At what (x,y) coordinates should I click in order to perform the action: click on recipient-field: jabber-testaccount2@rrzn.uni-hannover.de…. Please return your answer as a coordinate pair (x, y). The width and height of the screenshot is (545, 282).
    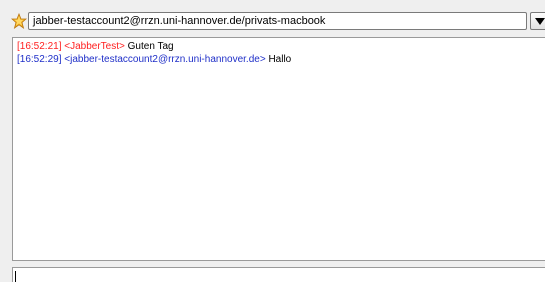
    Looking at the image, I should click on (277, 21).